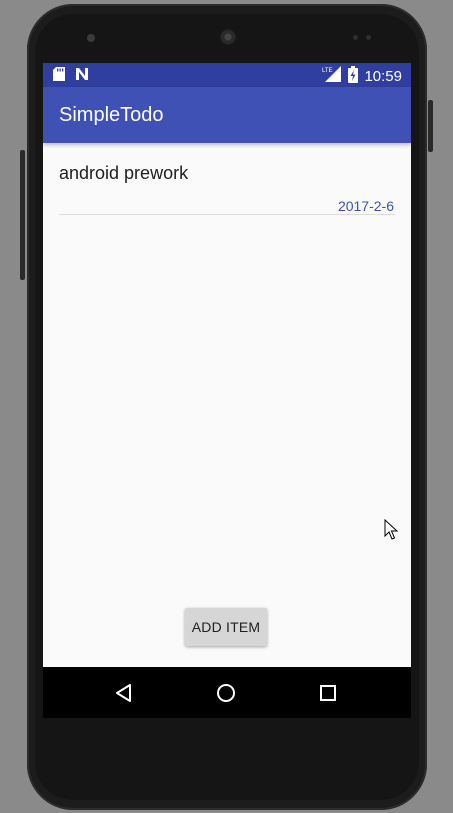 The height and width of the screenshot is (813, 453). I want to click on n-notification-icon, so click(82, 76).